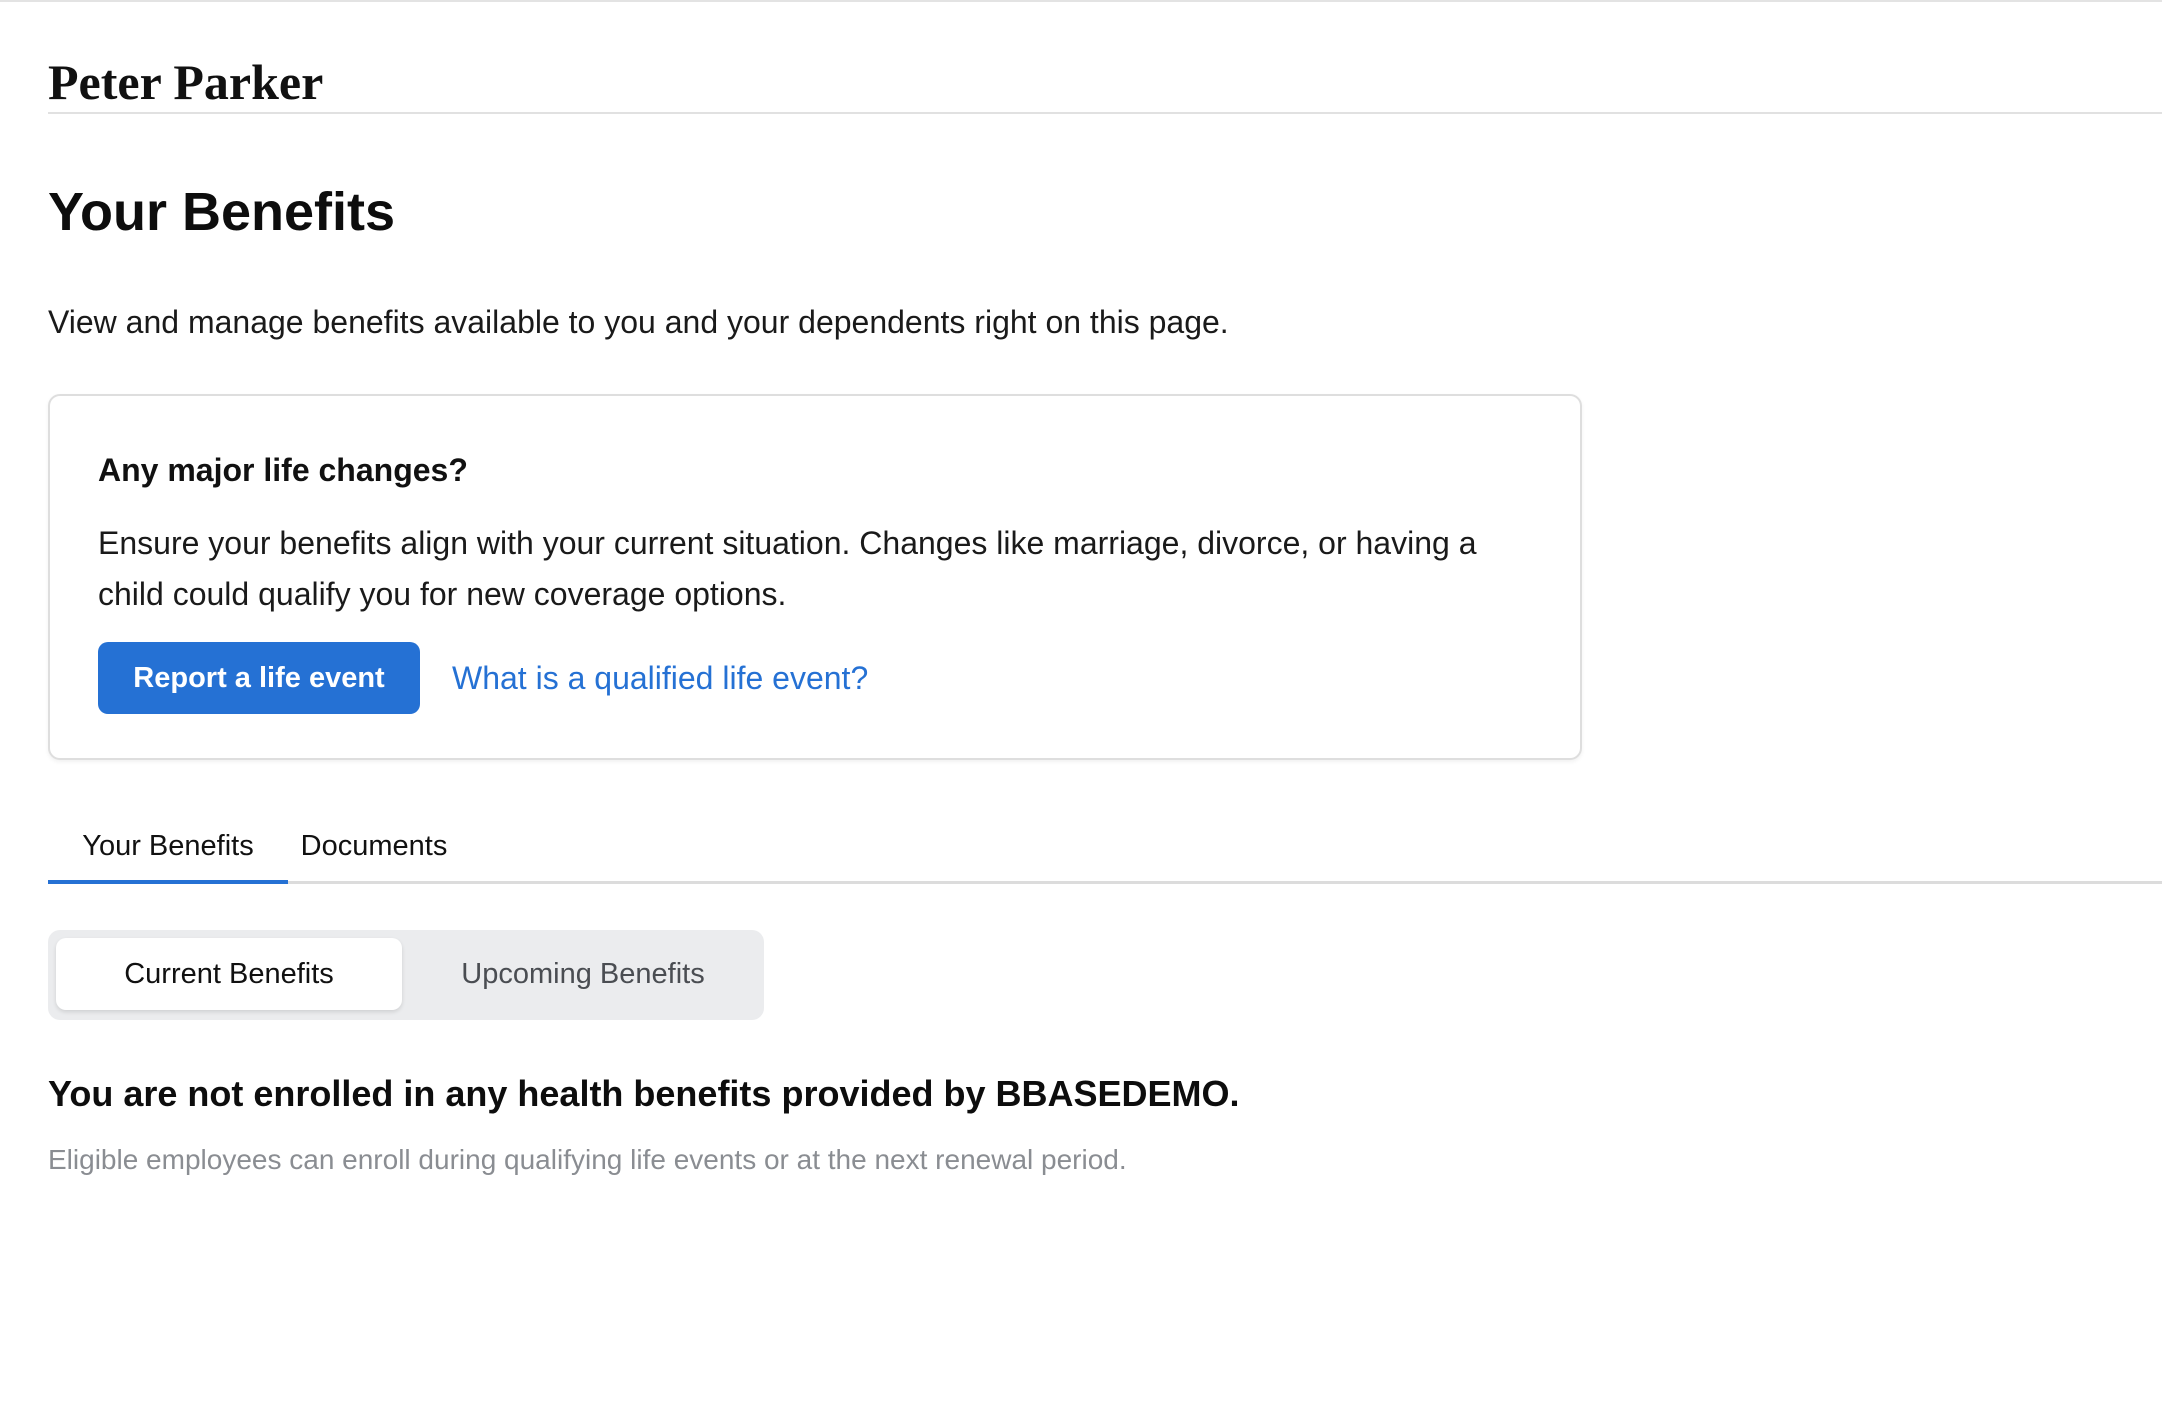  What do you see at coordinates (374, 850) in the screenshot?
I see `tab-documents: Documents` at bounding box center [374, 850].